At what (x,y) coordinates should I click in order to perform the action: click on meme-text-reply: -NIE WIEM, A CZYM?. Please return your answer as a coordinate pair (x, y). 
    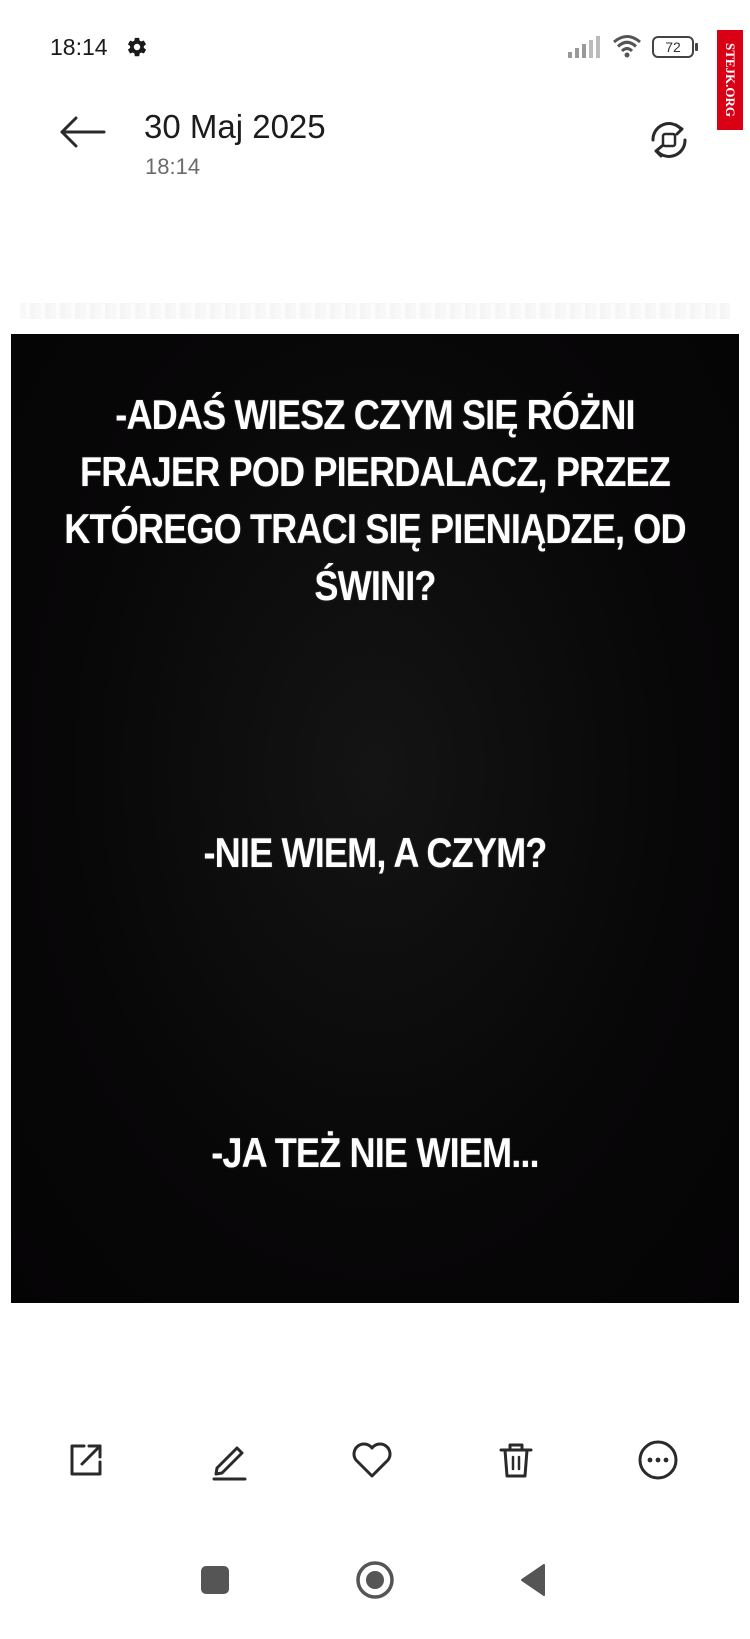
    Looking at the image, I should click on (375, 852).